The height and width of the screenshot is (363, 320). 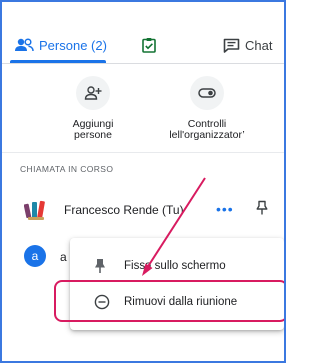 What do you see at coordinates (262, 208) in the screenshot?
I see `pin-icon` at bounding box center [262, 208].